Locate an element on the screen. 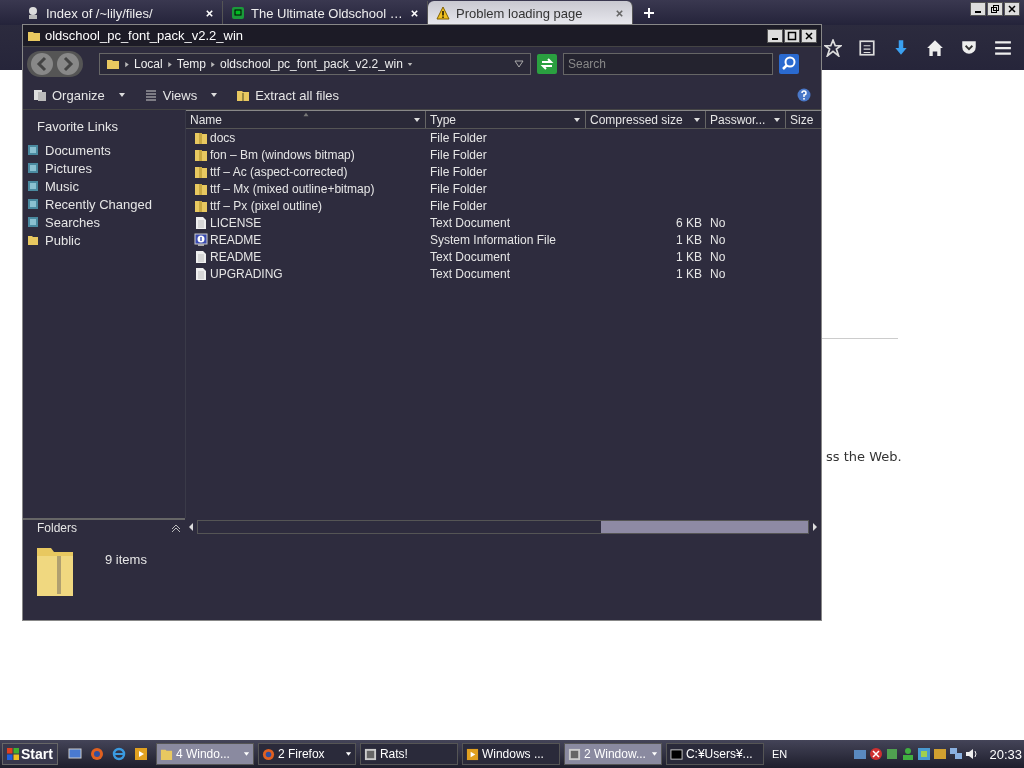  language-indicator: EN is located at coordinates (779, 754).